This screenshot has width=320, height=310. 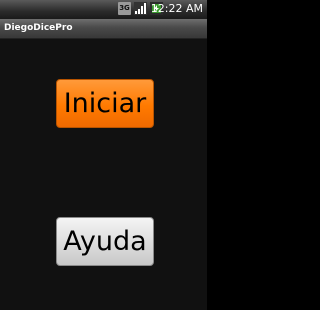 I want to click on help-button: Ayuda, so click(x=105, y=241).